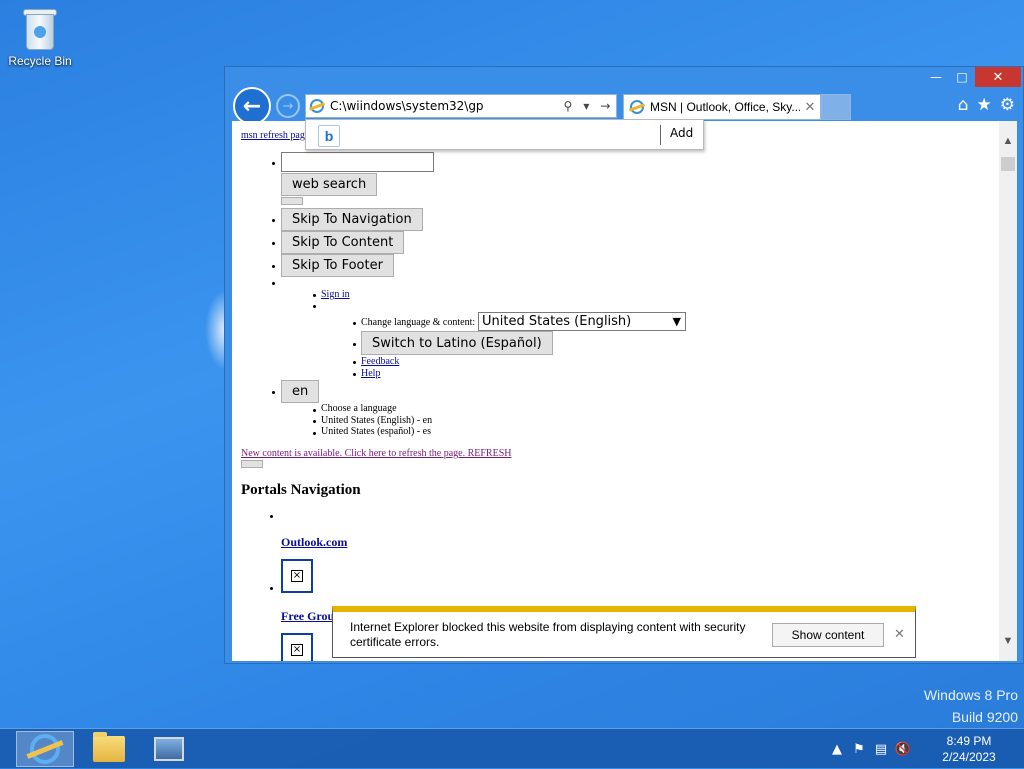 This screenshot has height=769, width=1024. Describe the element at coordinates (1008, 141) in the screenshot. I see `scroll-up-icon: ▲` at that location.